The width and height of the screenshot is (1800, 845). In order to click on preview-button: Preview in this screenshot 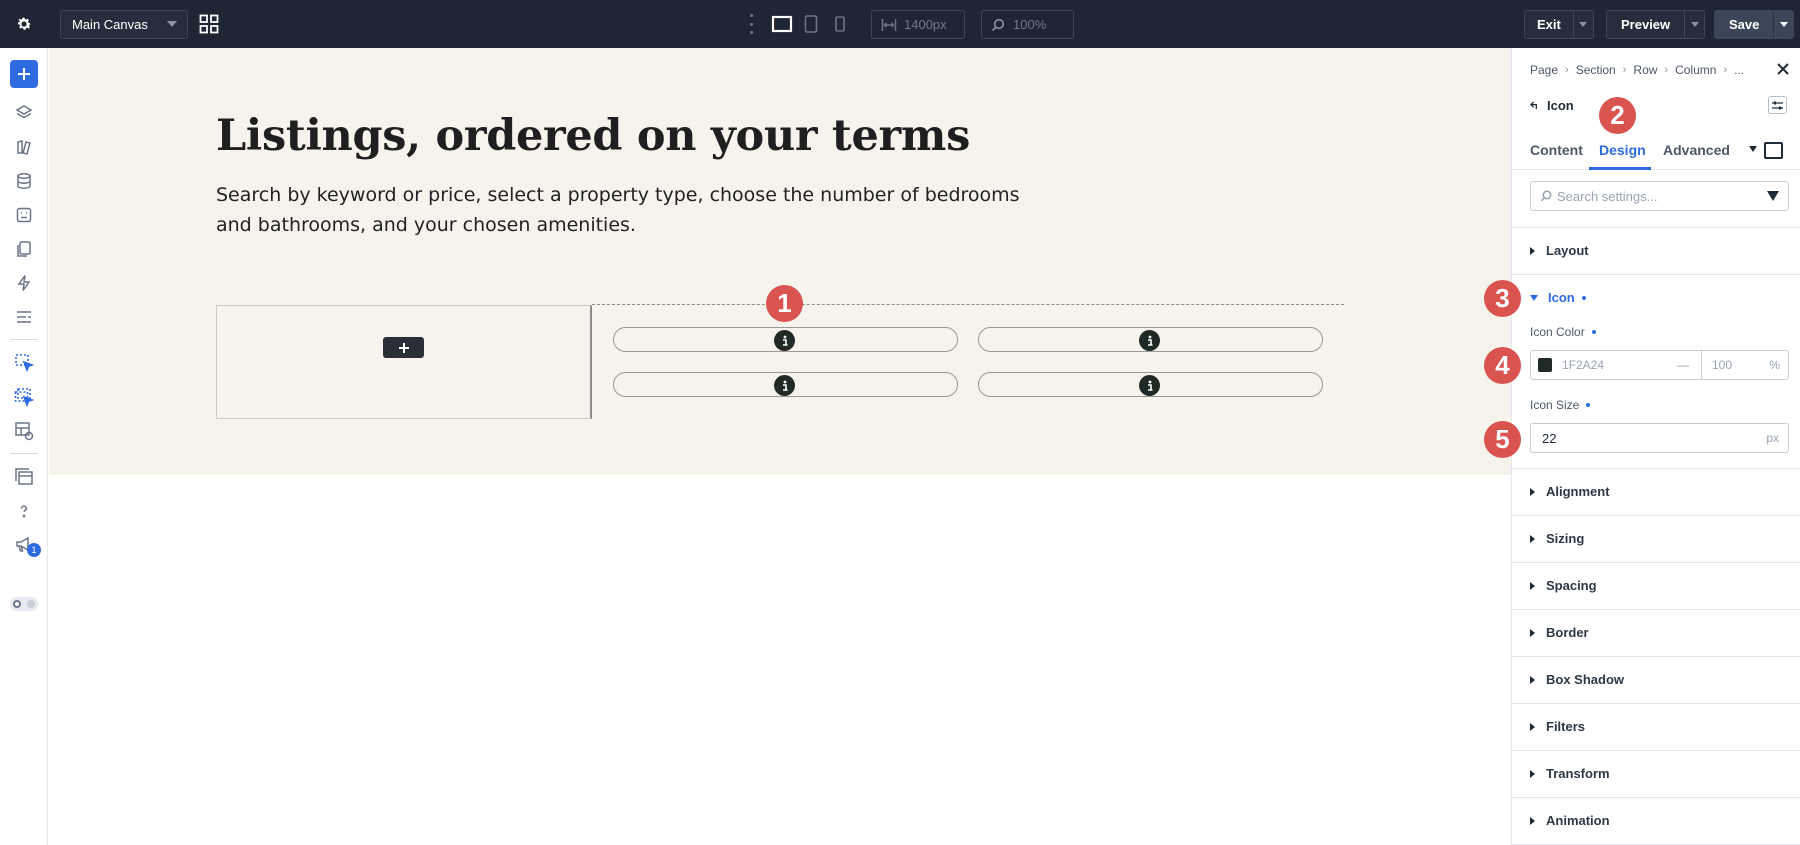, I will do `click(1656, 24)`.